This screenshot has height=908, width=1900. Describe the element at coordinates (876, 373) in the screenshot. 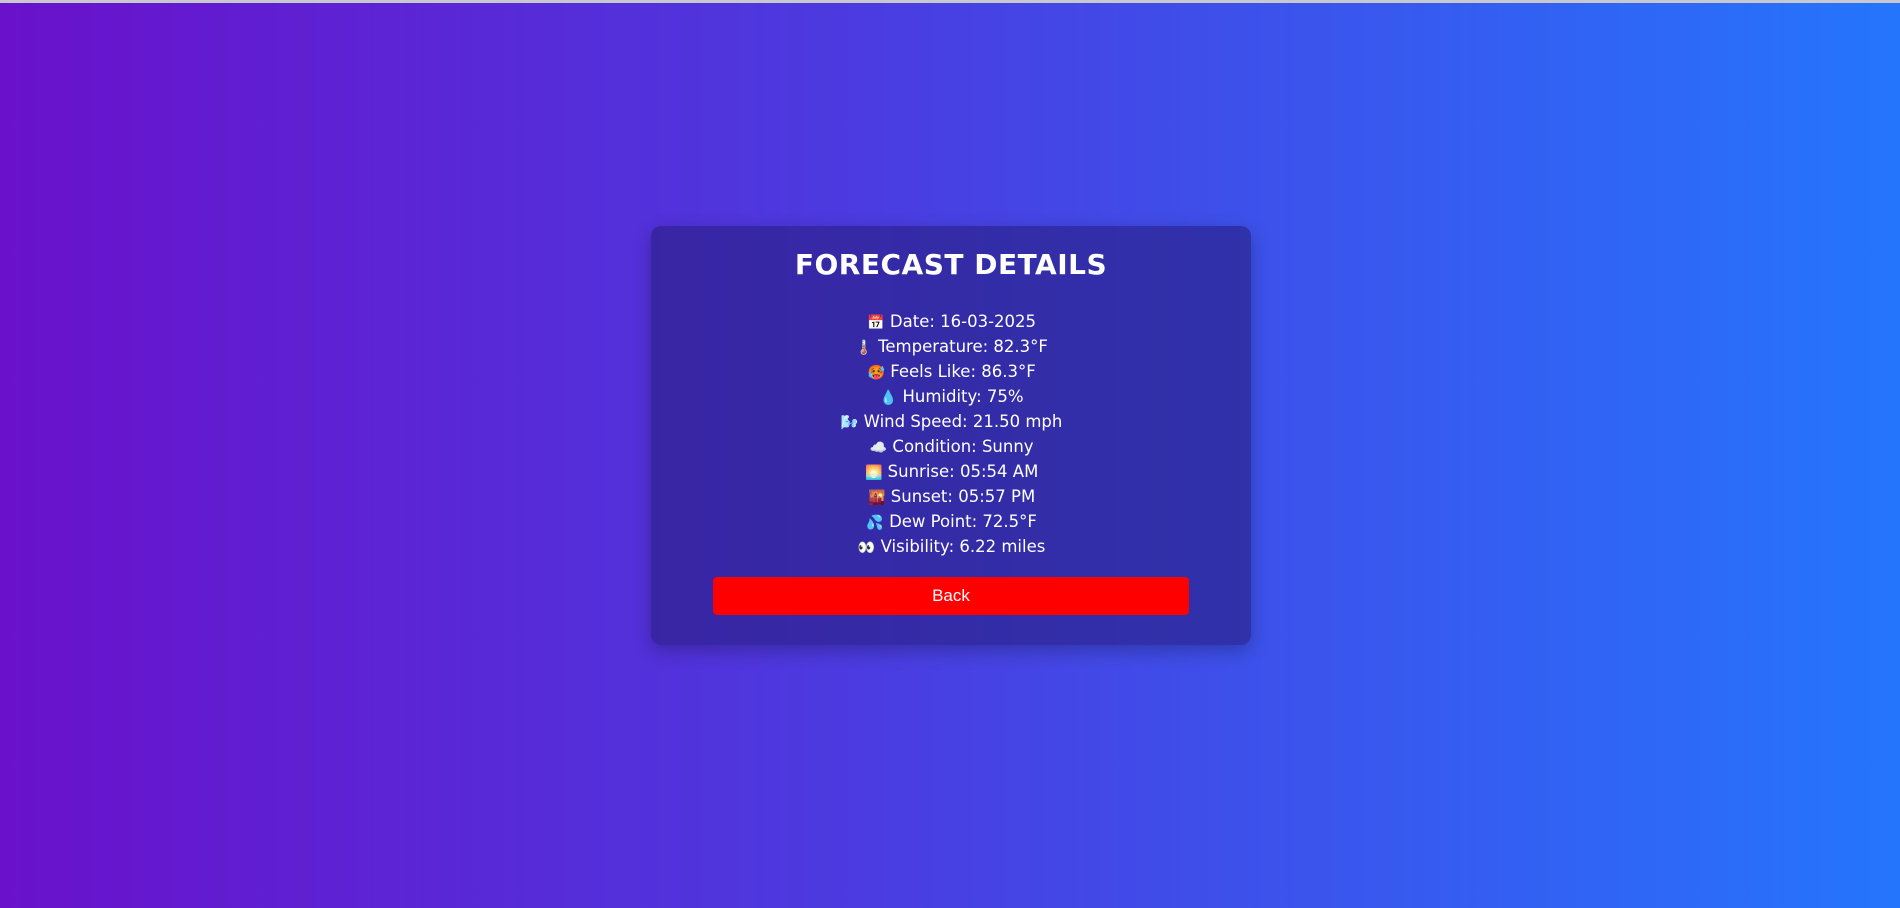

I see `hot-face-icon: 🥵` at that location.